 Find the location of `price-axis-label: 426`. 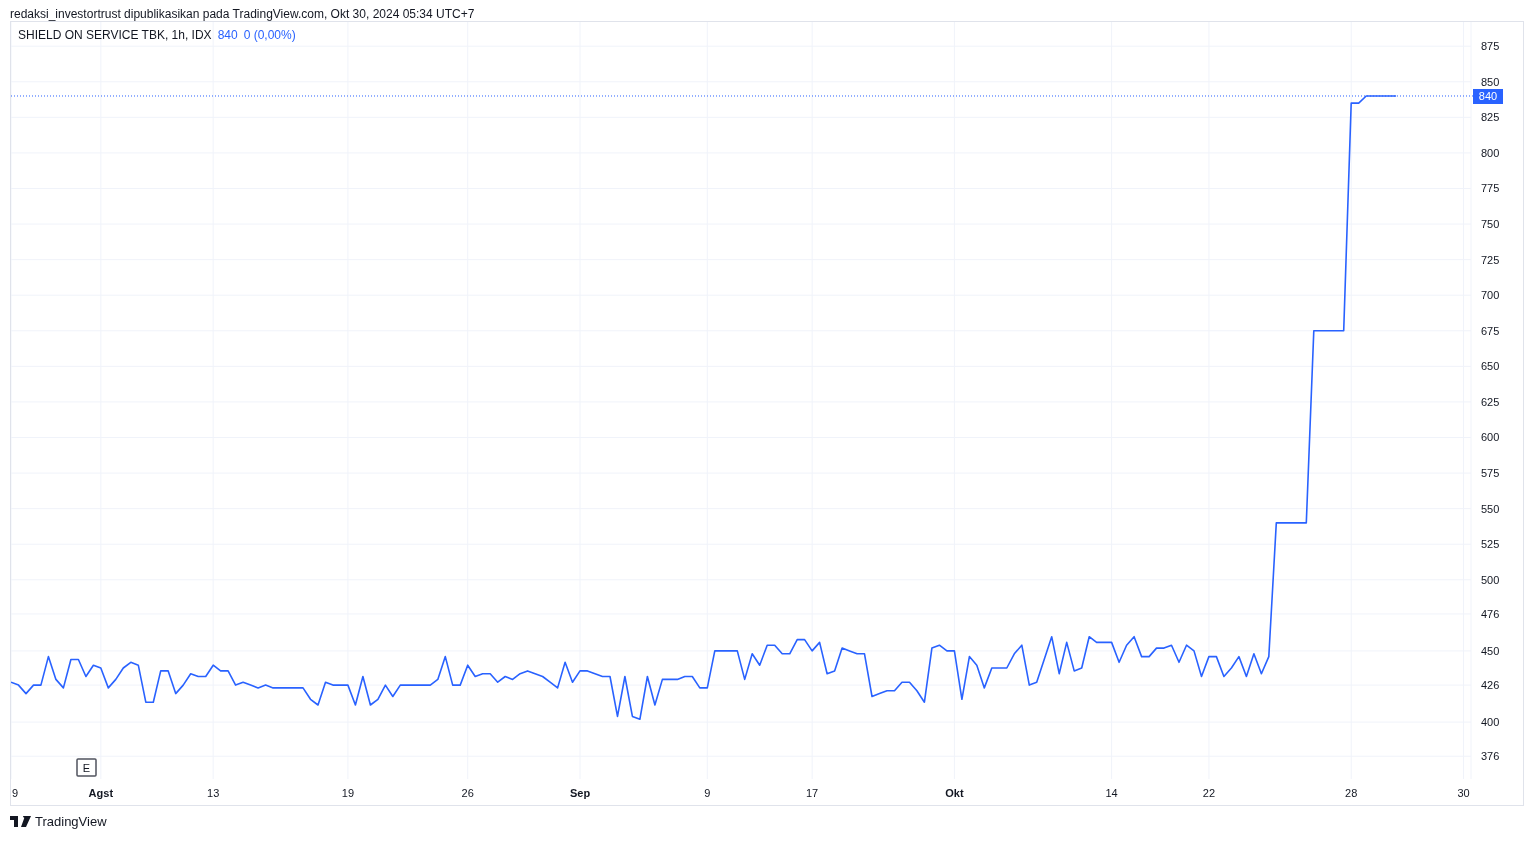

price-axis-label: 426 is located at coordinates (1490, 685).